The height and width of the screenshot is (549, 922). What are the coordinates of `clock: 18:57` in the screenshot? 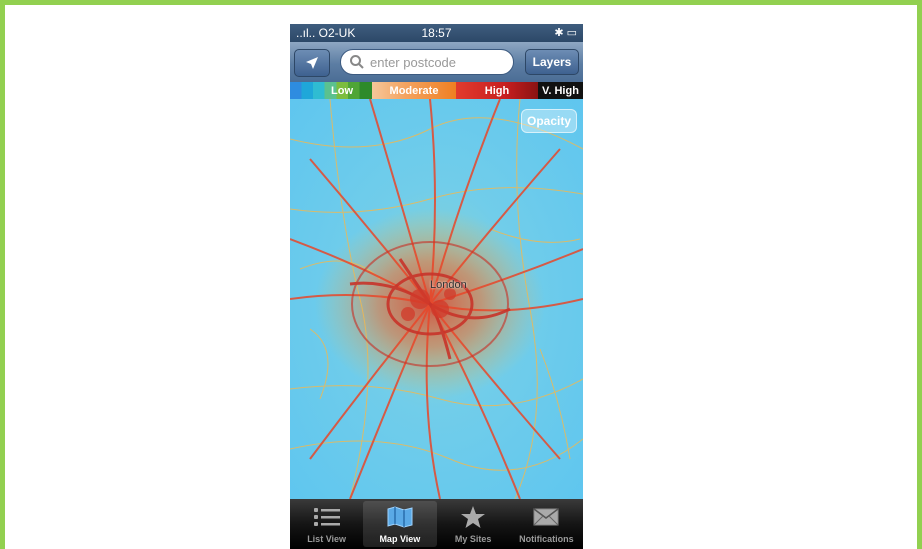 It's located at (436, 33).